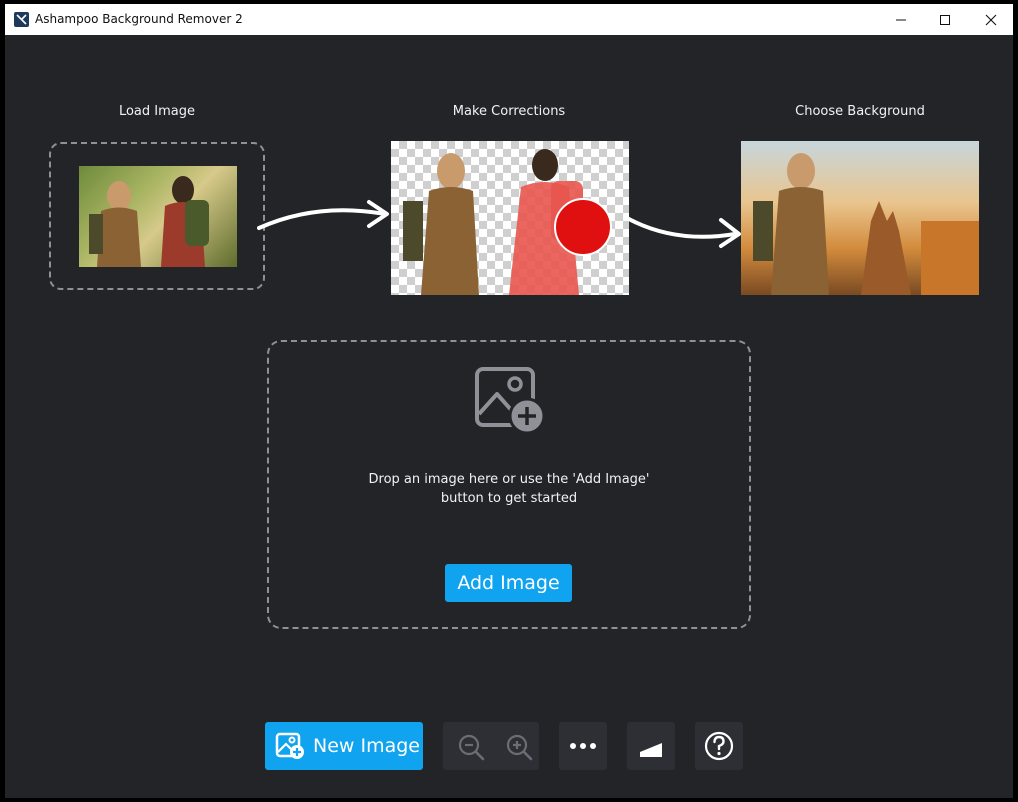 The height and width of the screenshot is (802, 1018). I want to click on step-label-corrections: Make Corrections, so click(509, 111).